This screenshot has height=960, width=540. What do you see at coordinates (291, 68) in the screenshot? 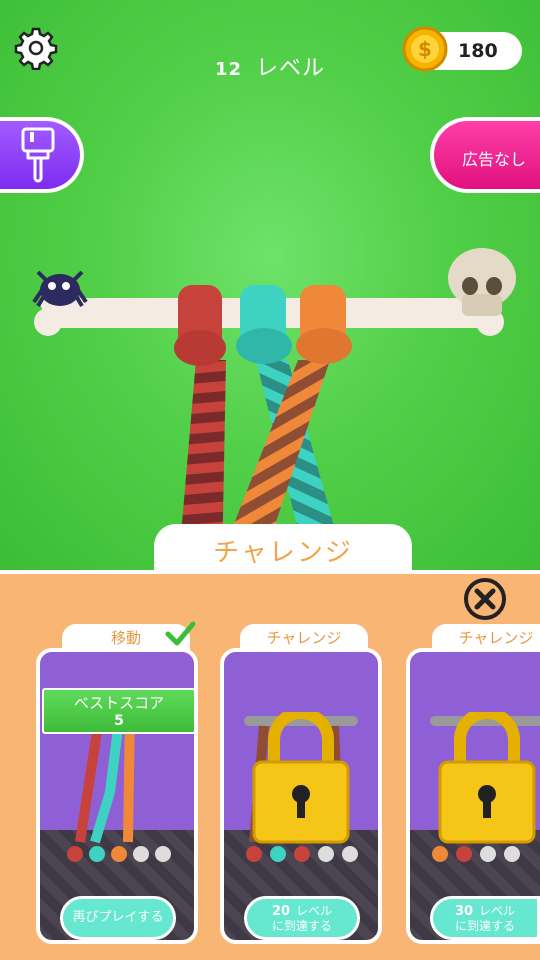
I see `level-label: レベル` at bounding box center [291, 68].